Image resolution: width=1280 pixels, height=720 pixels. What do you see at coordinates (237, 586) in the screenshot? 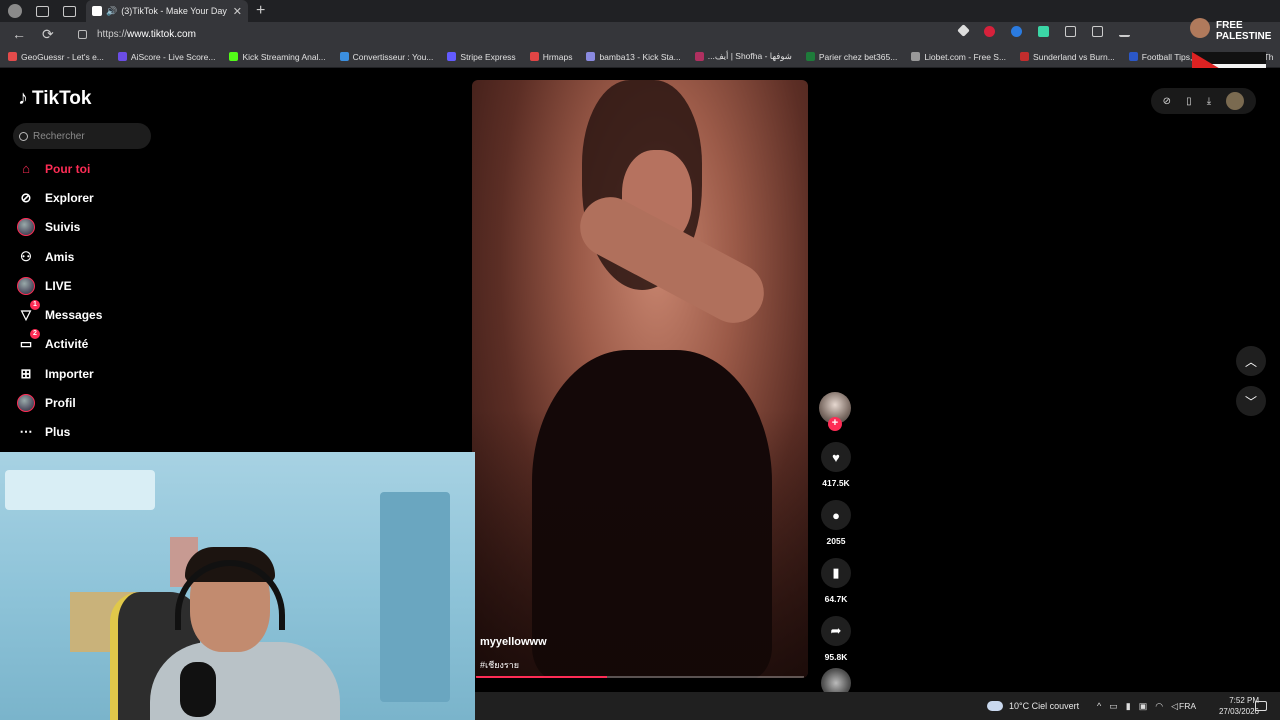
I see `webcam-overlay` at bounding box center [237, 586].